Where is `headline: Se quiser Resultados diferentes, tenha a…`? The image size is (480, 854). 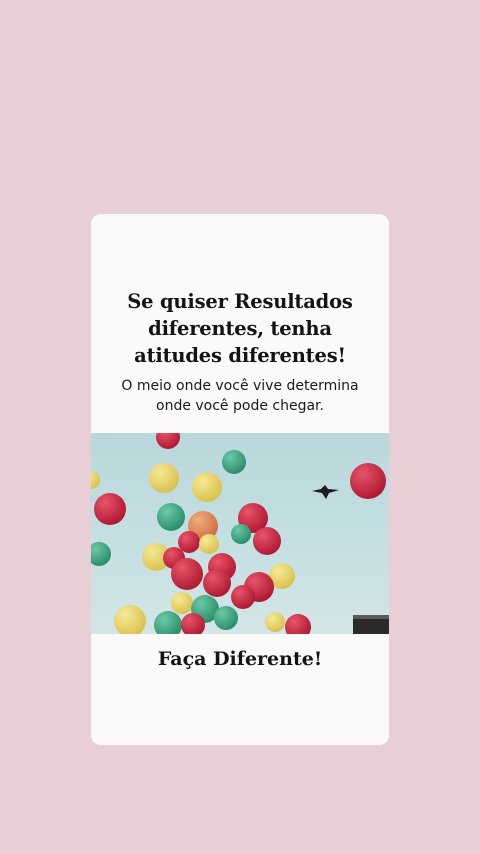
headline: Se quiser Resultados diferentes, tenha a… is located at coordinates (240, 328).